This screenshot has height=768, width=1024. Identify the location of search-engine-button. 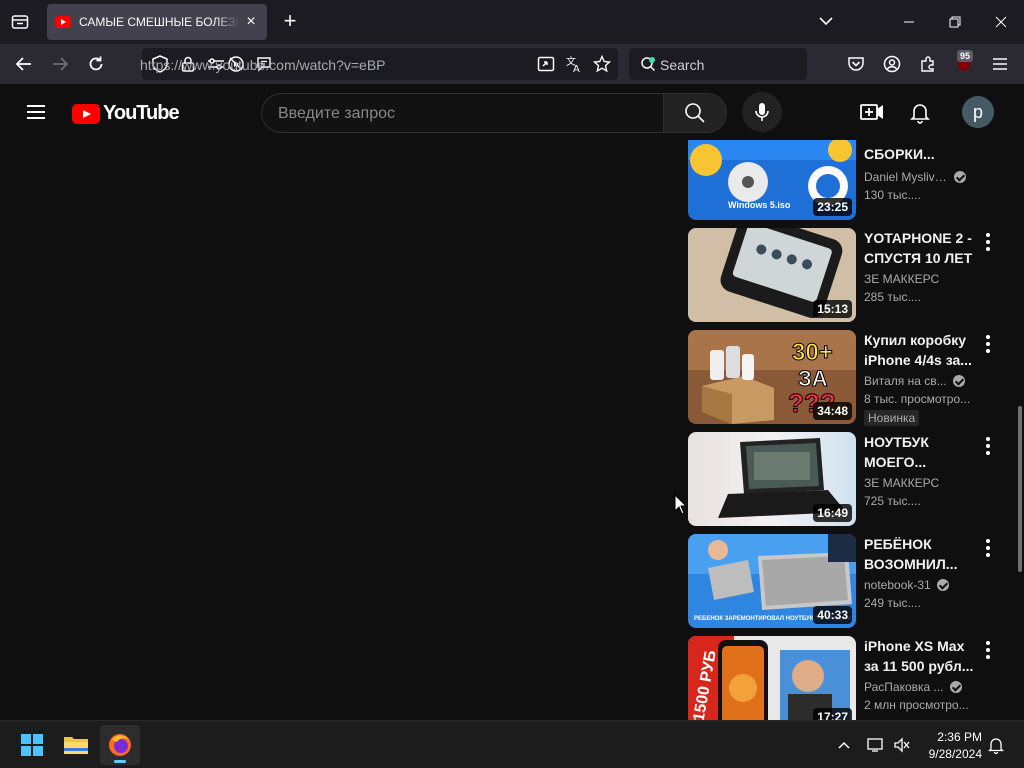
(648, 64).